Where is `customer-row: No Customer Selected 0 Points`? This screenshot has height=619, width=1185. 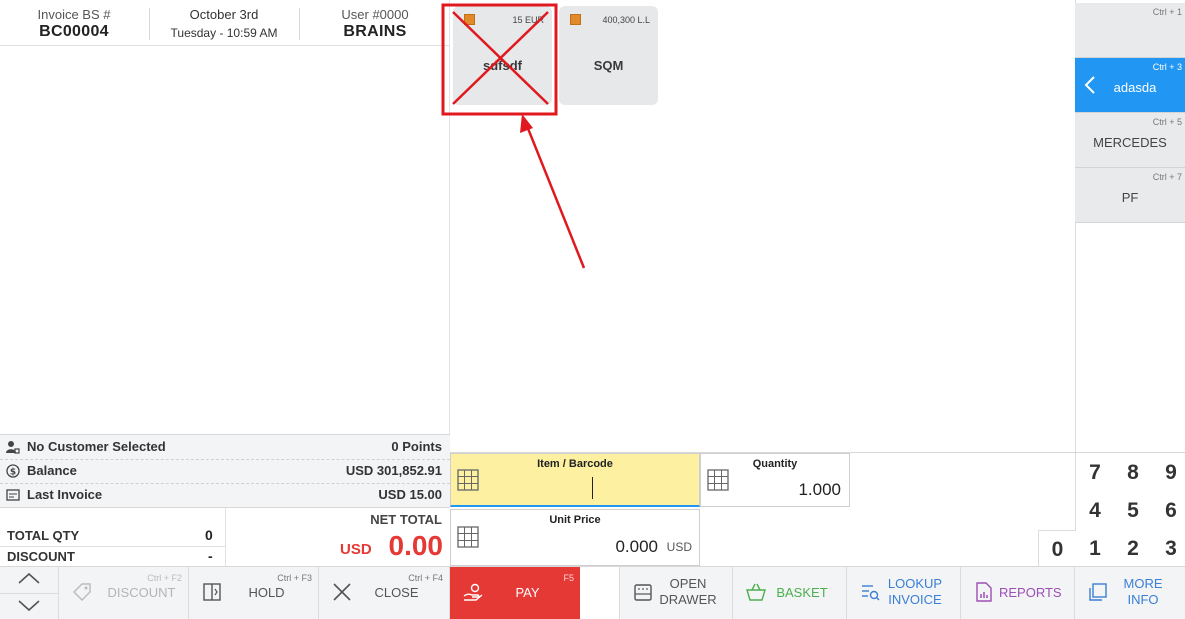 customer-row: No Customer Selected 0 Points is located at coordinates (225, 447).